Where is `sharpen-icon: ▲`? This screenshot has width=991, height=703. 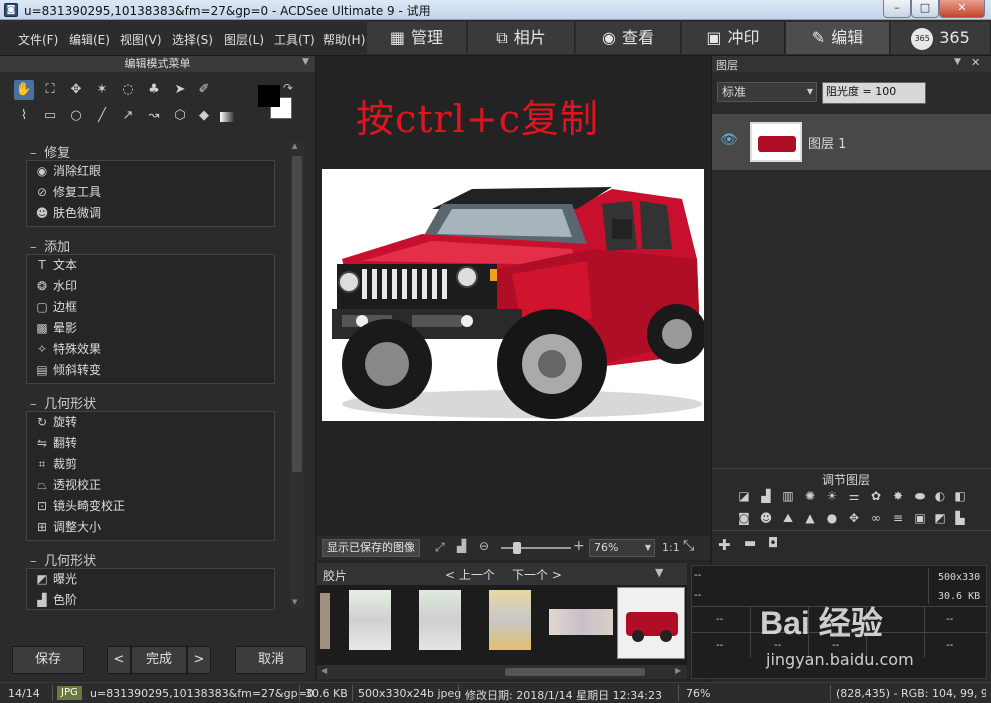
sharpen-icon: ▲ is located at coordinates (810, 518).